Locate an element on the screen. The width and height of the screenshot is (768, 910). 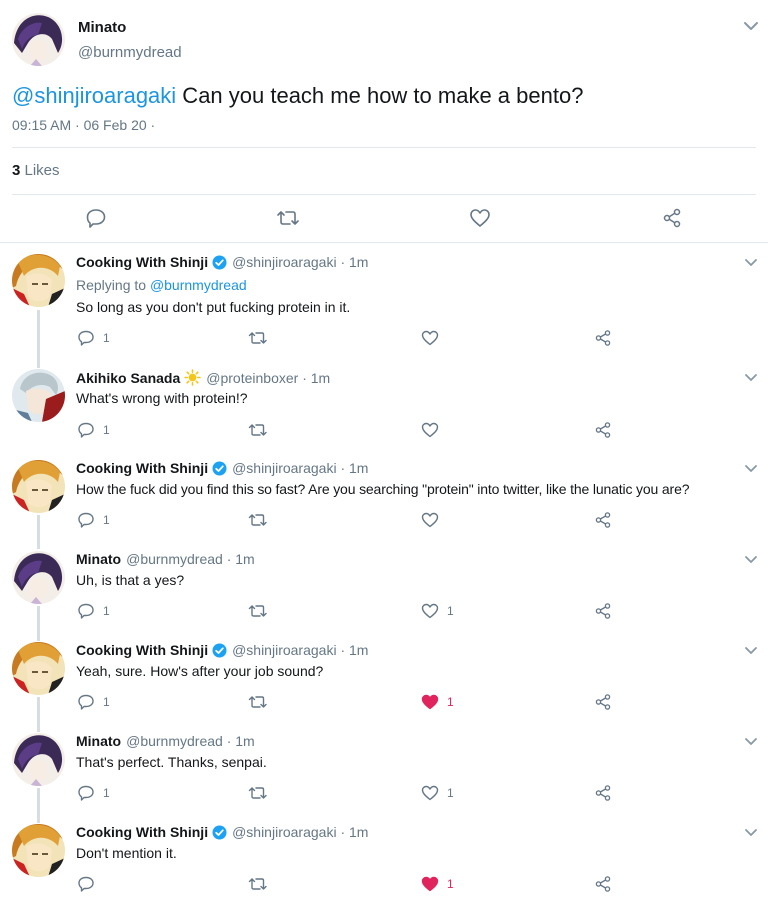
replying-to-link: @burnmydread is located at coordinates (198, 285).